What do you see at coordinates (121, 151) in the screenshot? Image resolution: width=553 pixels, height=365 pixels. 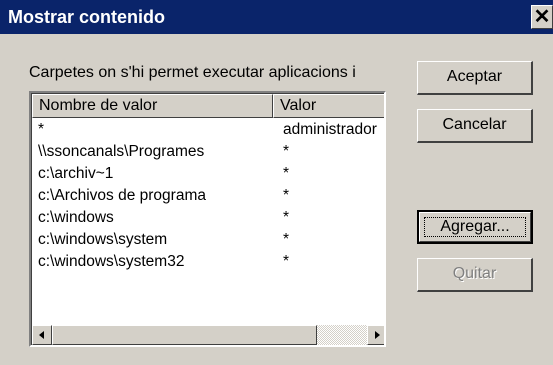 I see `item-name: \\ssoncanals\Programes` at bounding box center [121, 151].